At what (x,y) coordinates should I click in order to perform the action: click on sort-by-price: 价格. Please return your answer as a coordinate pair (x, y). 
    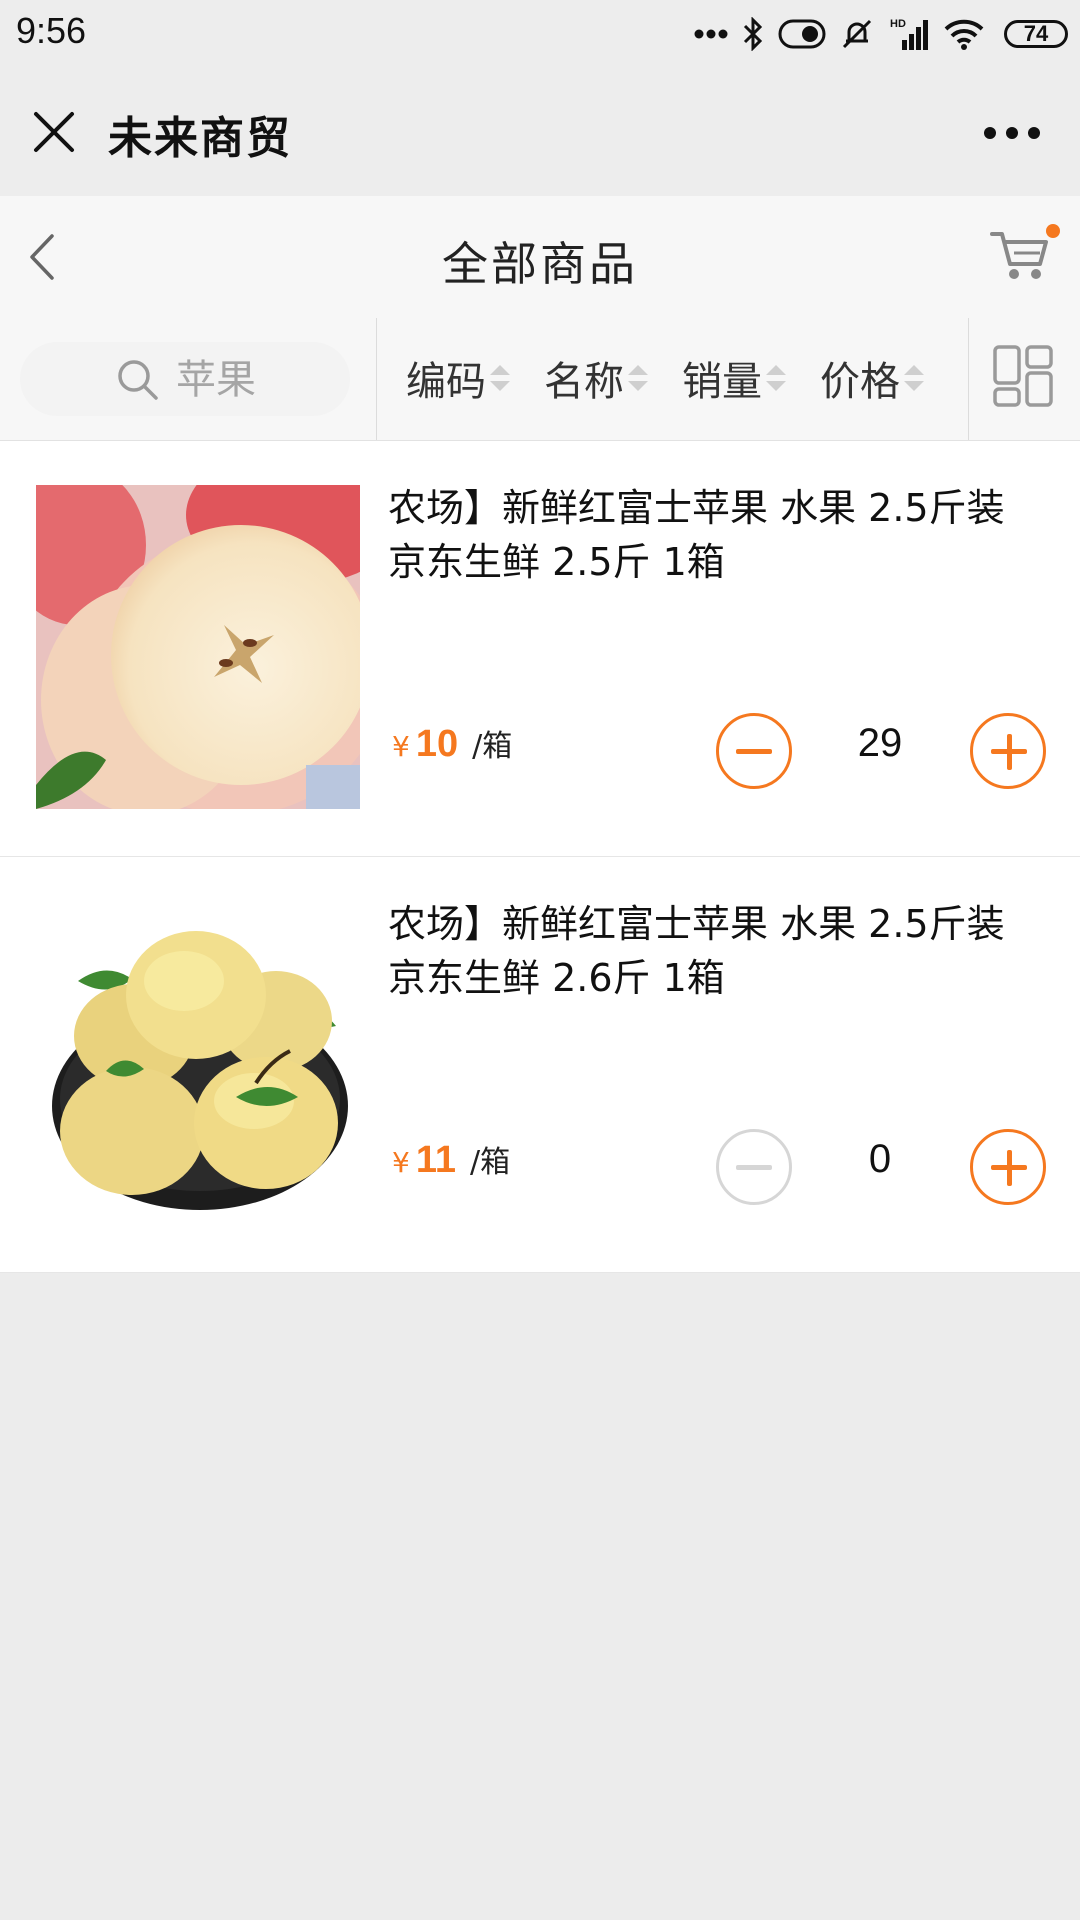
    Looking at the image, I should click on (872, 378).